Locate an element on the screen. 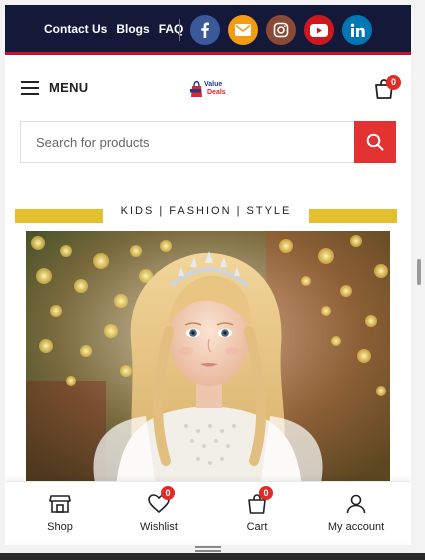 The width and height of the screenshot is (425, 560). search-bar is located at coordinates (208, 142).